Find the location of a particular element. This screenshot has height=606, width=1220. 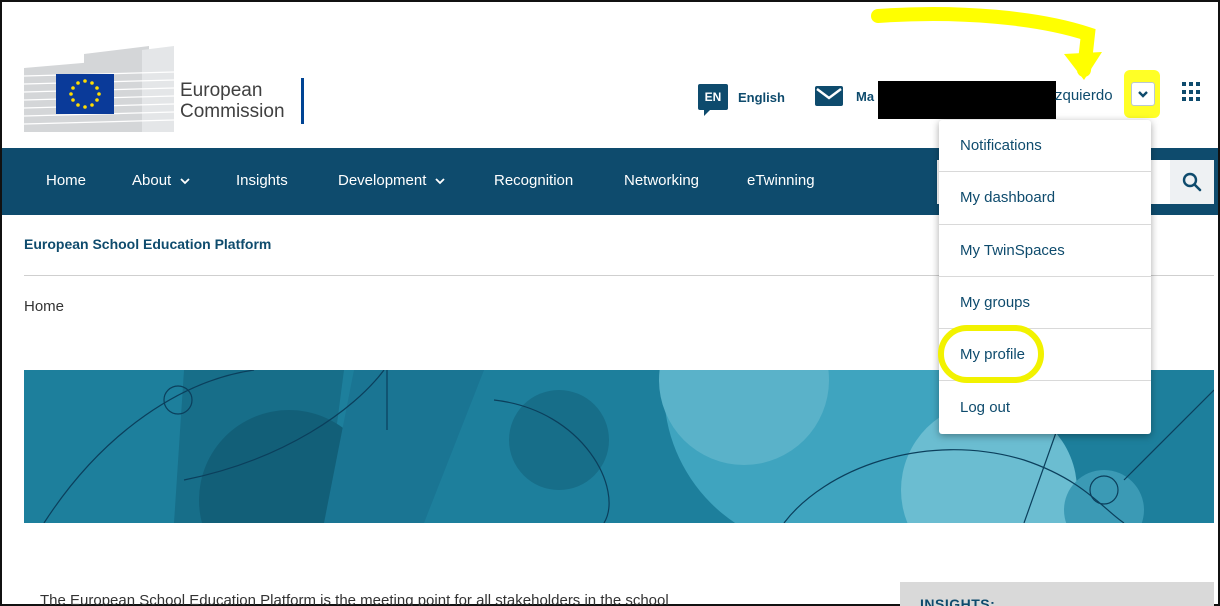

nav-label: eTwinning is located at coordinates (781, 180).